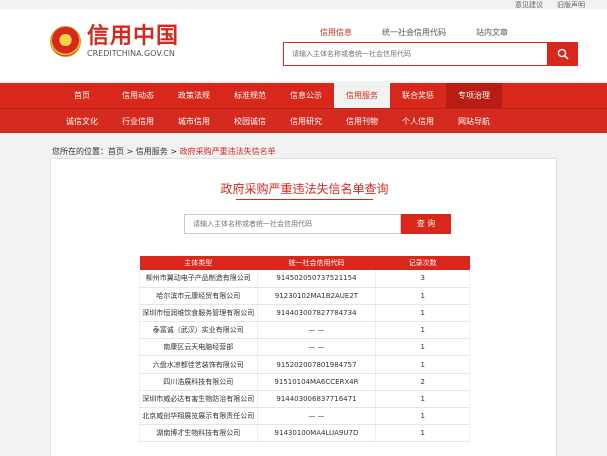  What do you see at coordinates (198, 296) in the screenshot?
I see `entity-name-cell: 哈尔滨市元康经贸有限公司` at bounding box center [198, 296].